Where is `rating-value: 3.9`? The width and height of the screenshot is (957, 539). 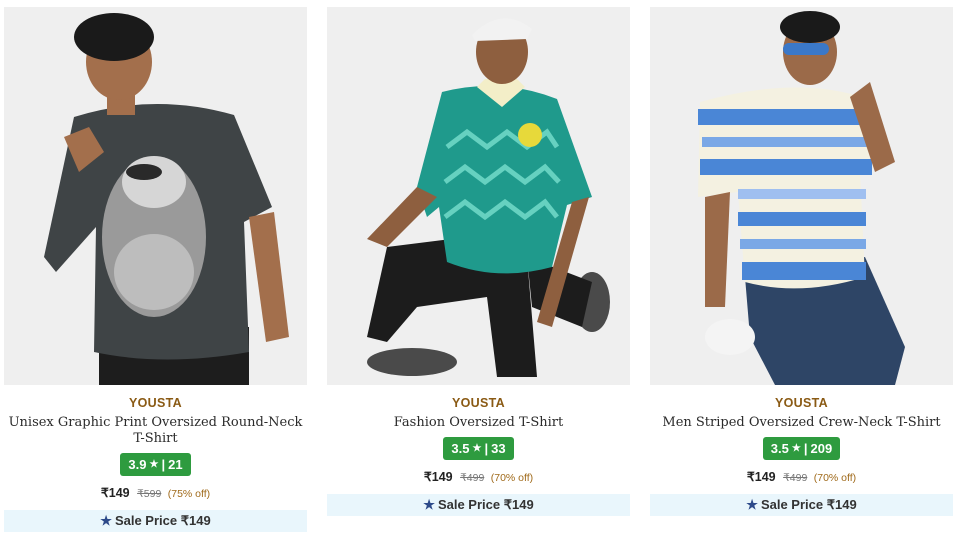 rating-value: 3.9 is located at coordinates (137, 464).